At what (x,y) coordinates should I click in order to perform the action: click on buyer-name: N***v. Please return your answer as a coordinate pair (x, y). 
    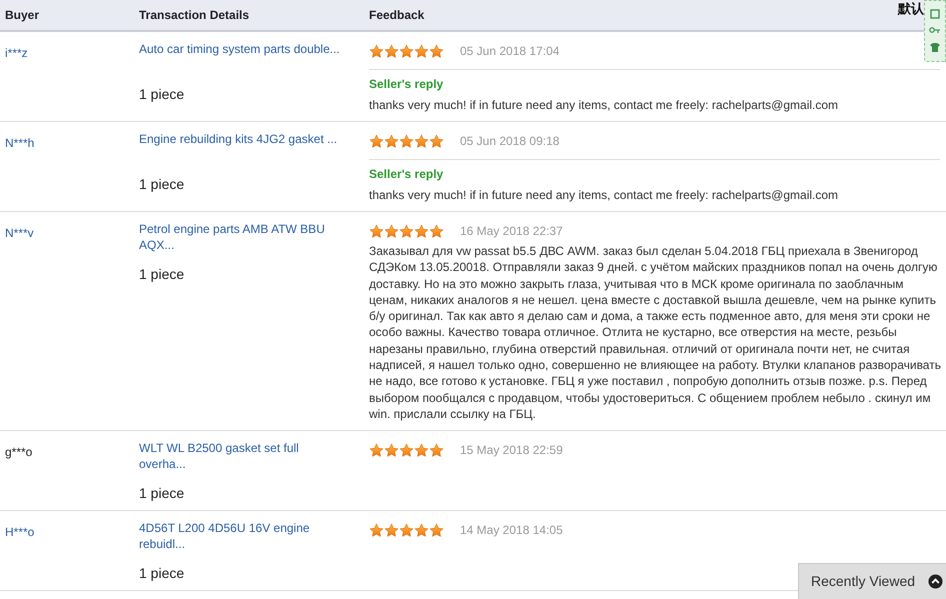
    Looking at the image, I should click on (19, 233).